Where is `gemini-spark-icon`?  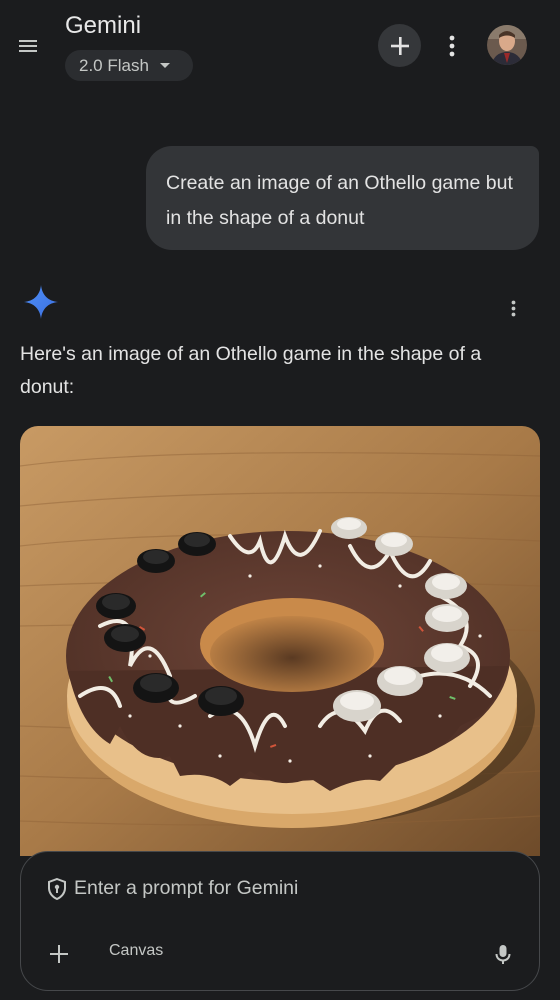 gemini-spark-icon is located at coordinates (41, 302).